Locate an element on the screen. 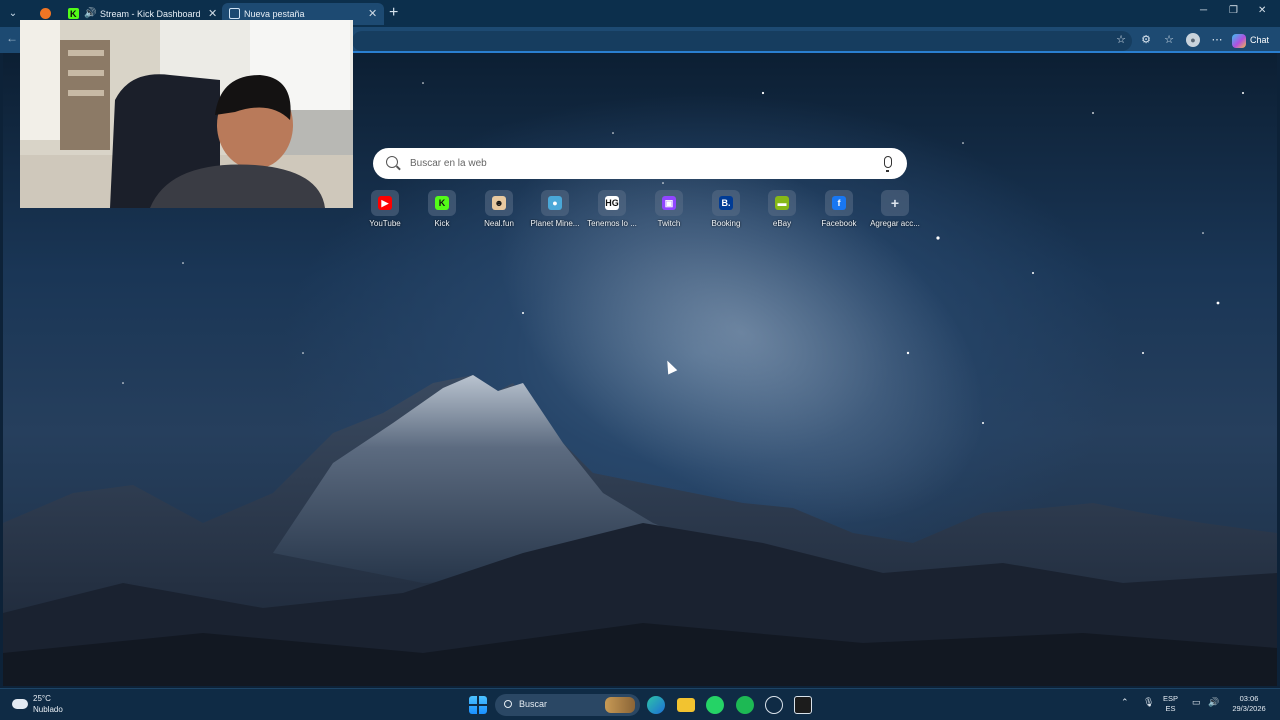 This screenshot has height=720, width=1280. youtube-icon: ▶ is located at coordinates (385, 203).